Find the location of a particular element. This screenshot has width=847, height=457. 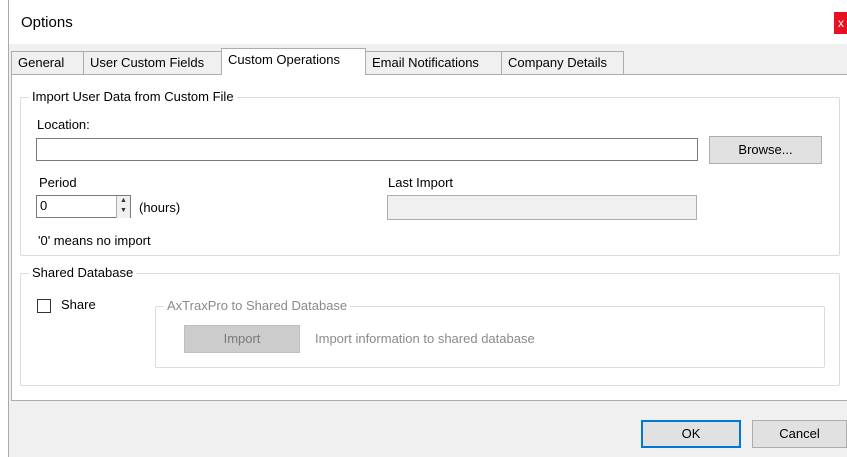

import-group-title: Import User Data from Custom File is located at coordinates (133, 97).